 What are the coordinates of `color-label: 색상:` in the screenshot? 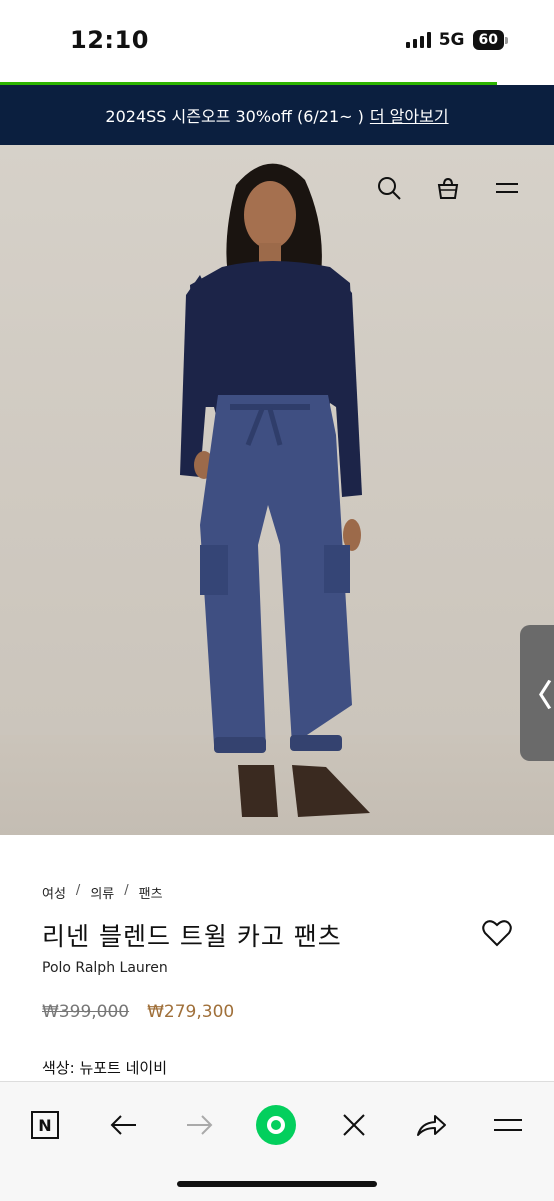 It's located at (58, 1068).